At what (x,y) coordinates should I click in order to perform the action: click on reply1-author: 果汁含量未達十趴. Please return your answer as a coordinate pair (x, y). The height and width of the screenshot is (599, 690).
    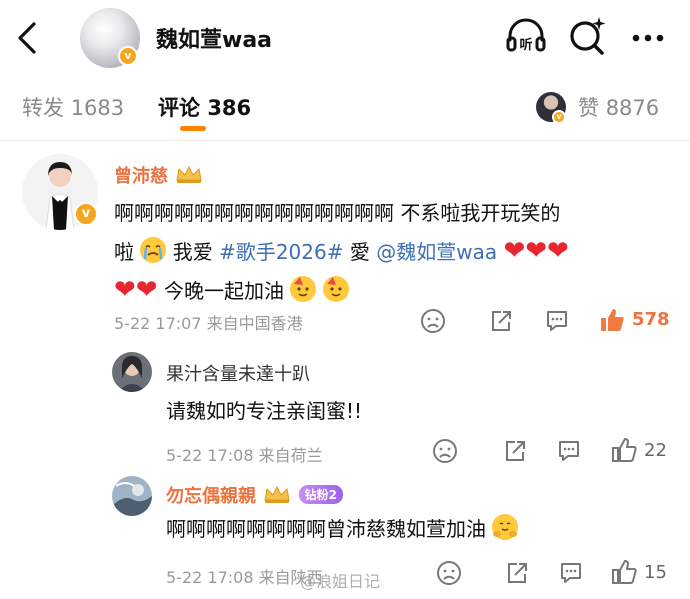
    Looking at the image, I should click on (238, 373).